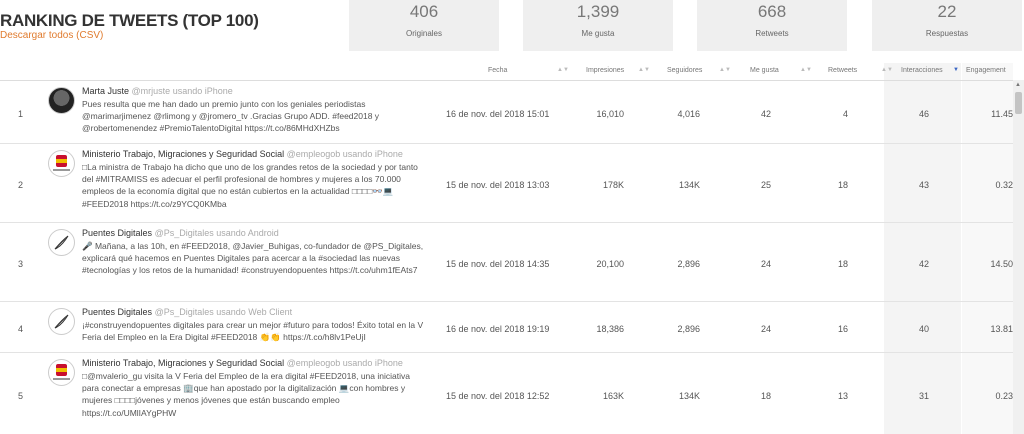 This screenshot has width=1024, height=434. I want to click on row-number: 4, so click(21, 329).